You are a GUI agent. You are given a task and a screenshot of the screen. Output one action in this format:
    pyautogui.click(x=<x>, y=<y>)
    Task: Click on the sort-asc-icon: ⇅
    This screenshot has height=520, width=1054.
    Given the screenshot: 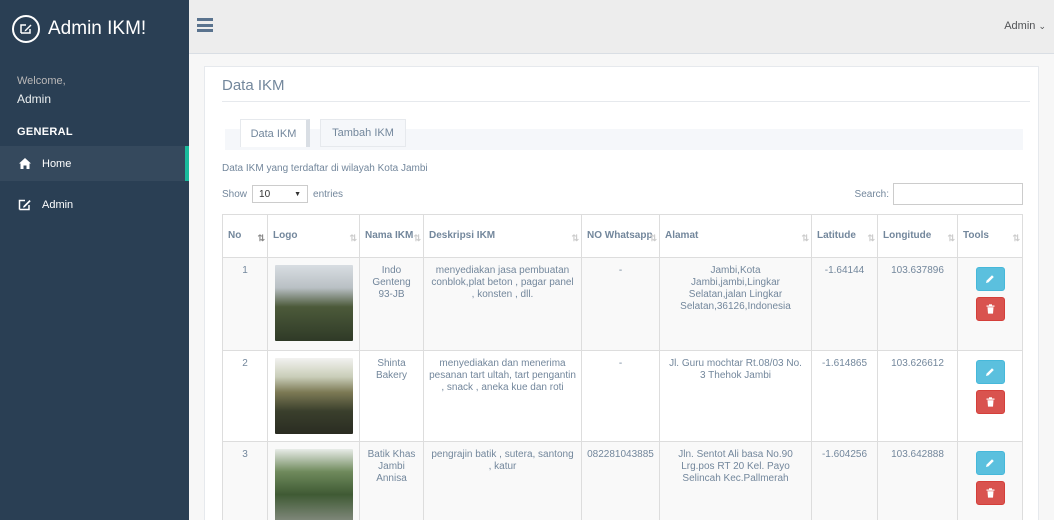 What is the action you would take?
    pyautogui.click(x=260, y=238)
    